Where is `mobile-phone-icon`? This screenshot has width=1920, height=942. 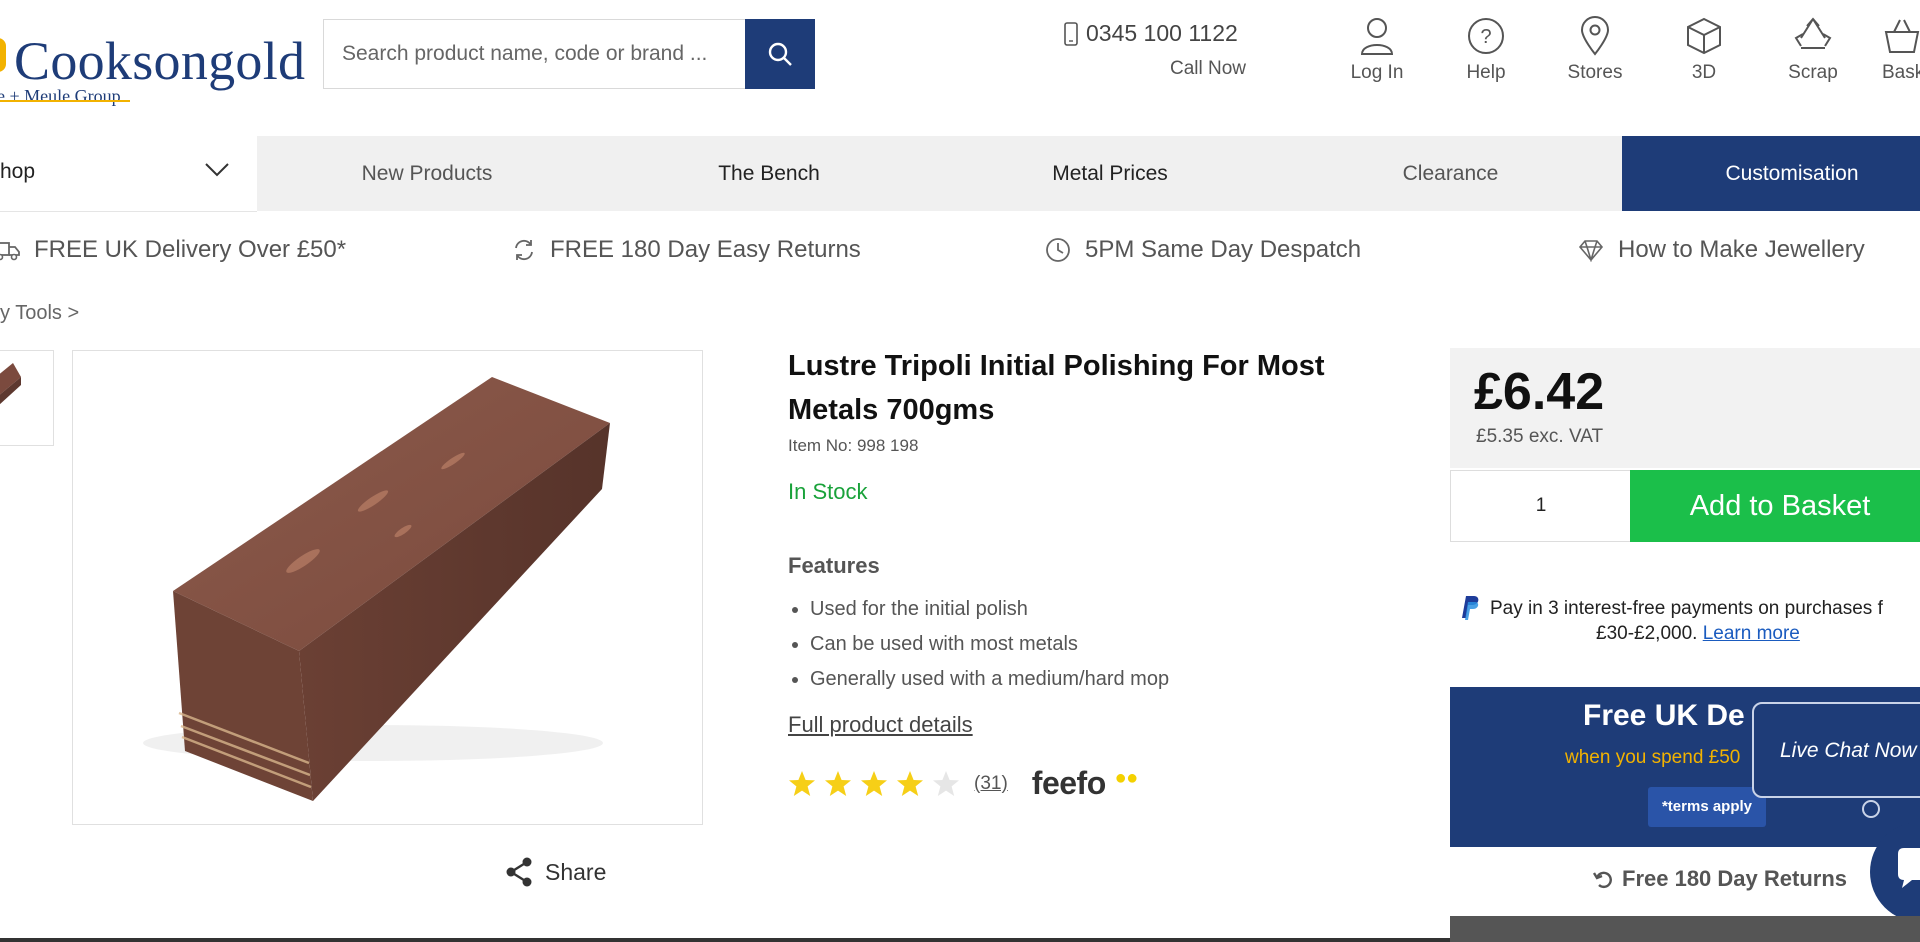 mobile-phone-icon is located at coordinates (1071, 33).